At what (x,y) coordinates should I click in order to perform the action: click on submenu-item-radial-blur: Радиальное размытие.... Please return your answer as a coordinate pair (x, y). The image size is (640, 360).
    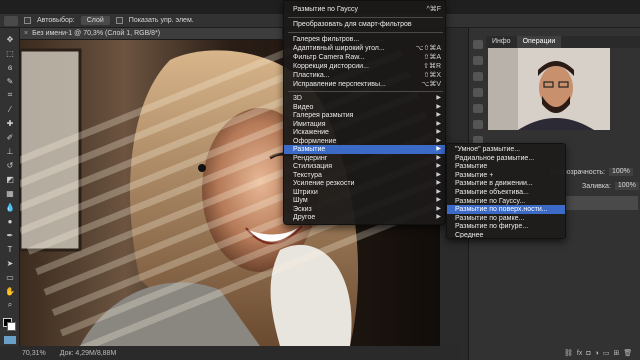
    Looking at the image, I should click on (506, 158).